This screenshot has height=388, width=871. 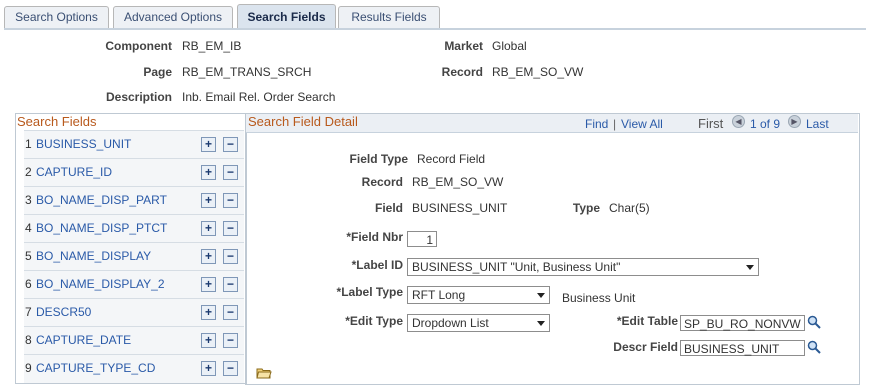 What do you see at coordinates (377, 265) in the screenshot?
I see `label-id-label: *Label ID` at bounding box center [377, 265].